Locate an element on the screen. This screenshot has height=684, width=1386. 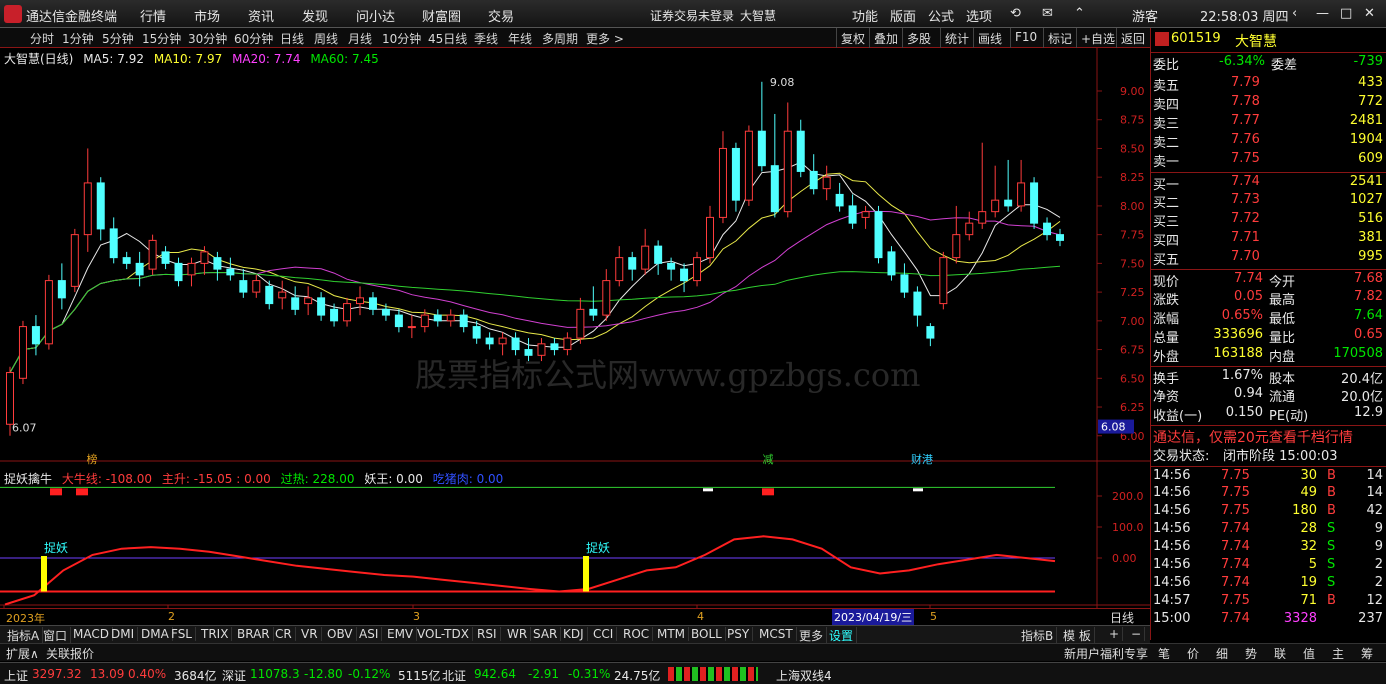
ask-row: 卖四 7.78 772 is located at coordinates (1268, 103).